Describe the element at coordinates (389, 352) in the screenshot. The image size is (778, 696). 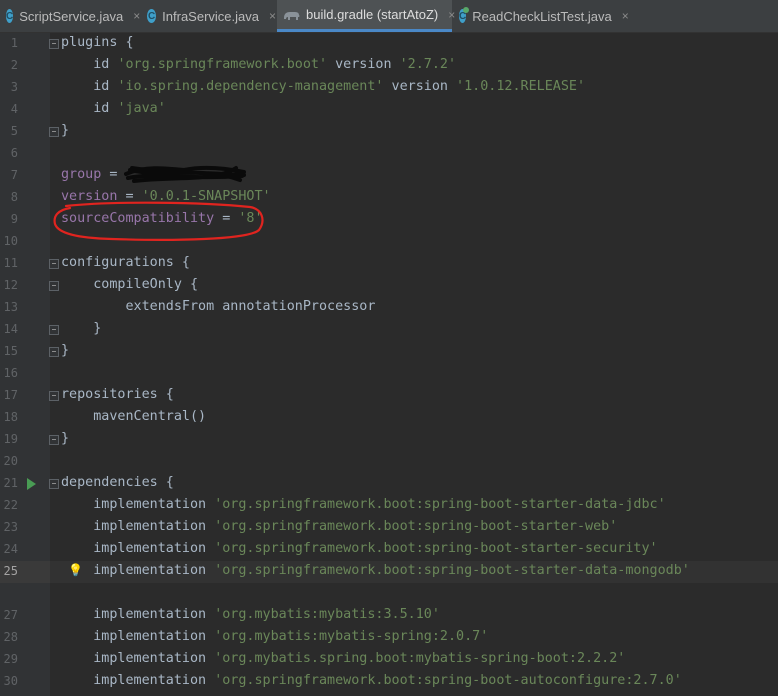
I see `code-line: 15}` at that location.